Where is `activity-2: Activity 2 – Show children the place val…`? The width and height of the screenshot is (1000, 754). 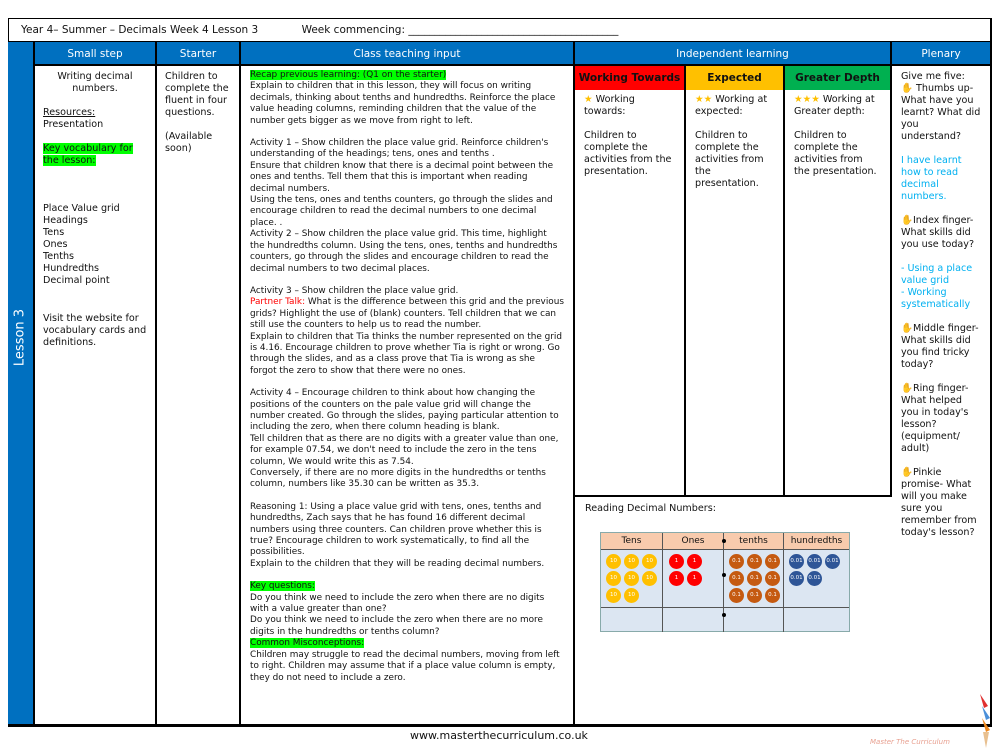
activity-2: Activity 2 – Show children the place val… is located at coordinates (404, 251).